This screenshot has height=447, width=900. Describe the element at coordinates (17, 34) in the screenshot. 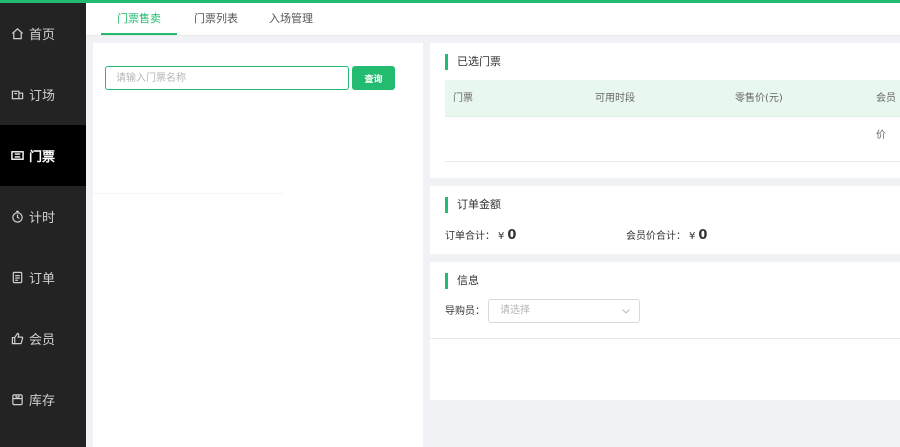

I see `home-icon` at that location.